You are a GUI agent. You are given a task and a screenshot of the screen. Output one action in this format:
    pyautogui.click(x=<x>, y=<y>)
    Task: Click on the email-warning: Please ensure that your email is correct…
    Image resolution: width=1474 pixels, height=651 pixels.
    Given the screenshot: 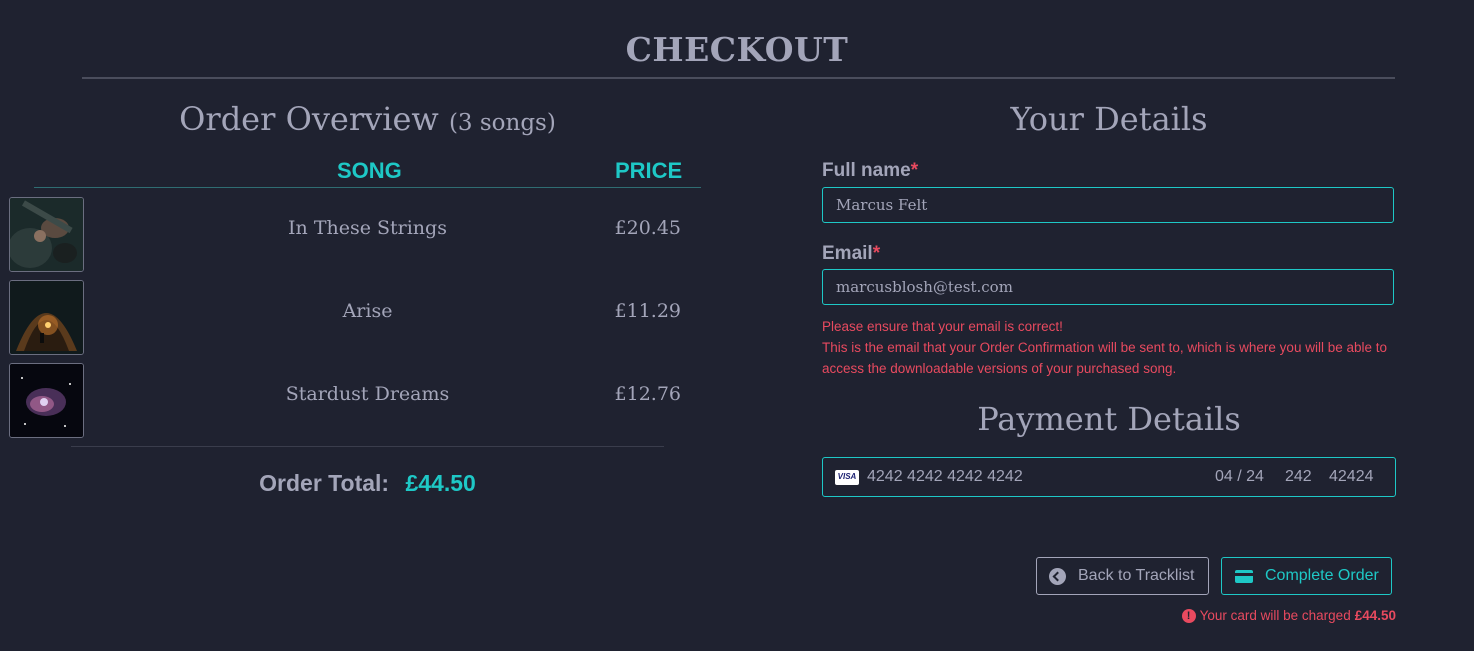 What is the action you would take?
    pyautogui.click(x=1109, y=347)
    